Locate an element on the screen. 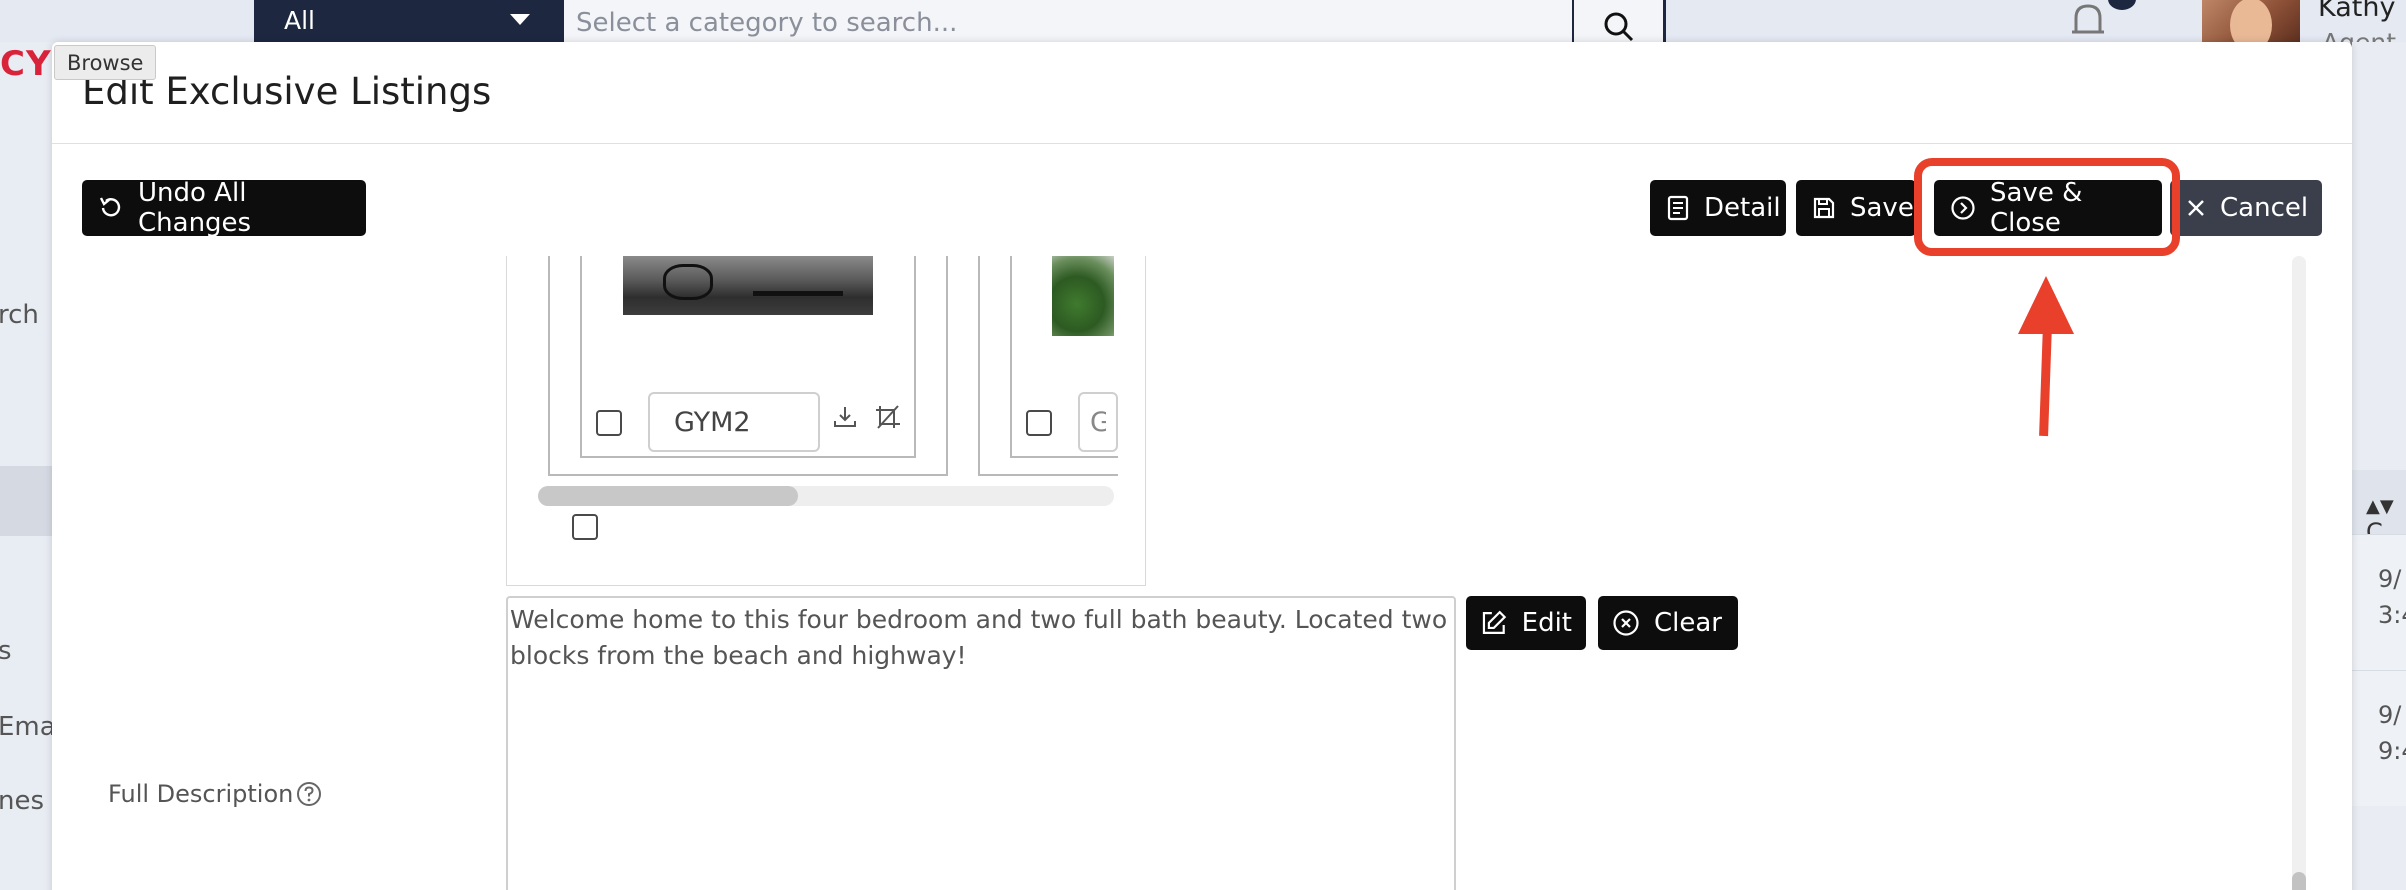  document-icon is located at coordinates (1678, 208).